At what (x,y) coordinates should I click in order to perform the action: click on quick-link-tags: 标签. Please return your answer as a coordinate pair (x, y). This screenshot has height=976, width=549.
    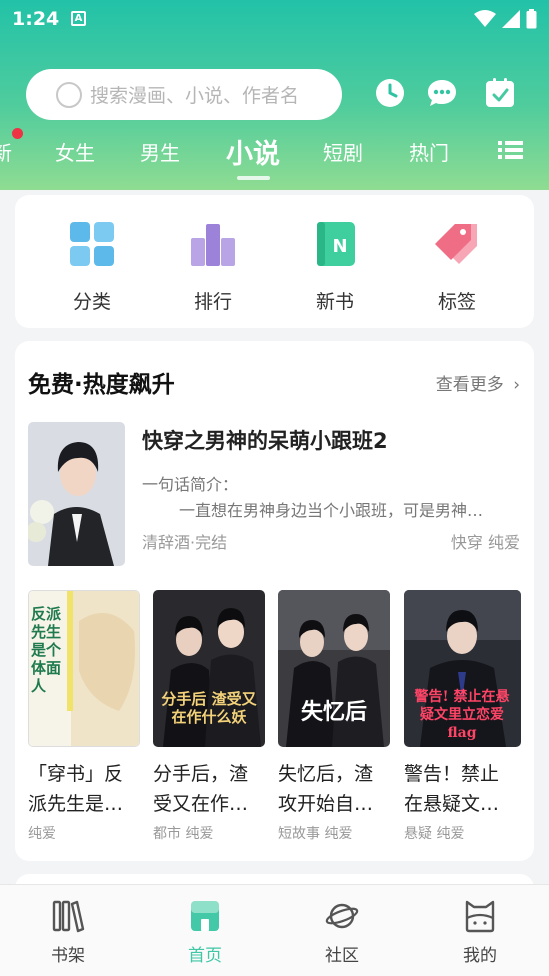
    Looking at the image, I should click on (457, 267).